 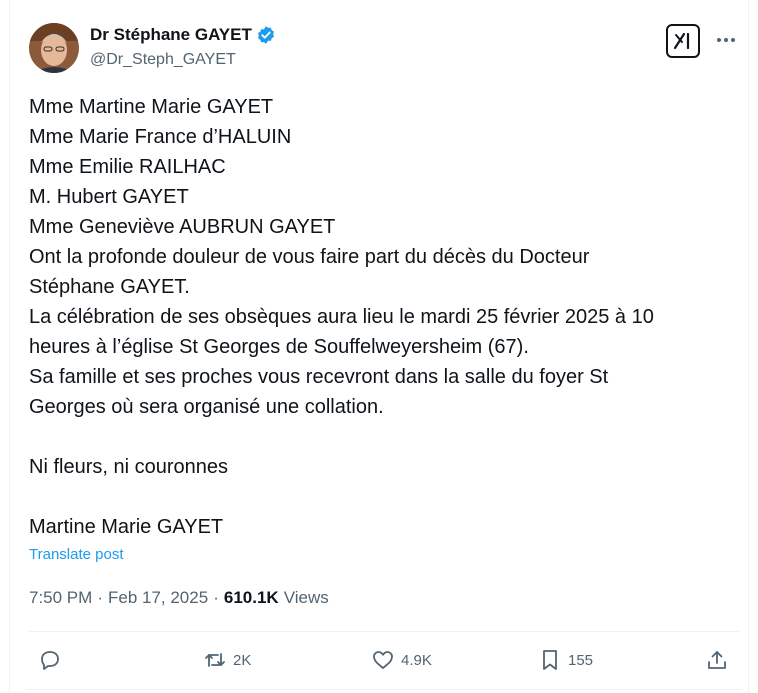 I want to click on share-icon, so click(x=717, y=660).